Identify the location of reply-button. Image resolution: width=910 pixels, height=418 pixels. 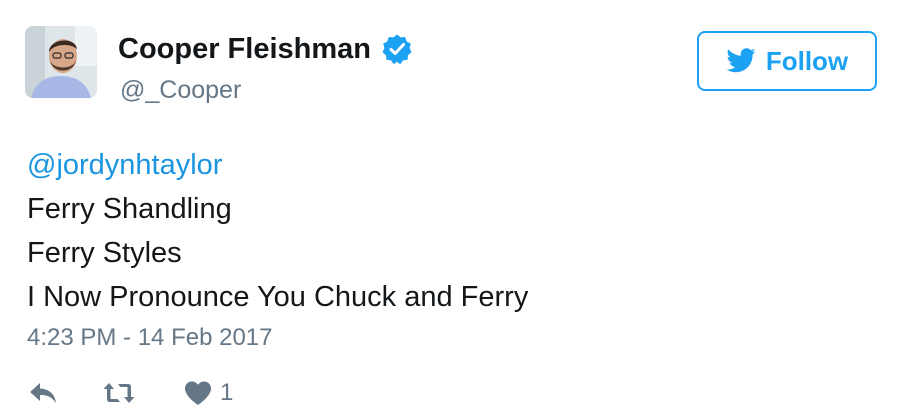
(43, 393).